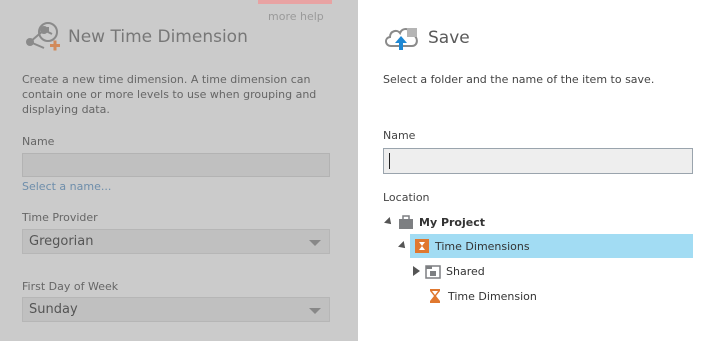  What do you see at coordinates (406, 222) in the screenshot?
I see `briefcase-icon` at bounding box center [406, 222].